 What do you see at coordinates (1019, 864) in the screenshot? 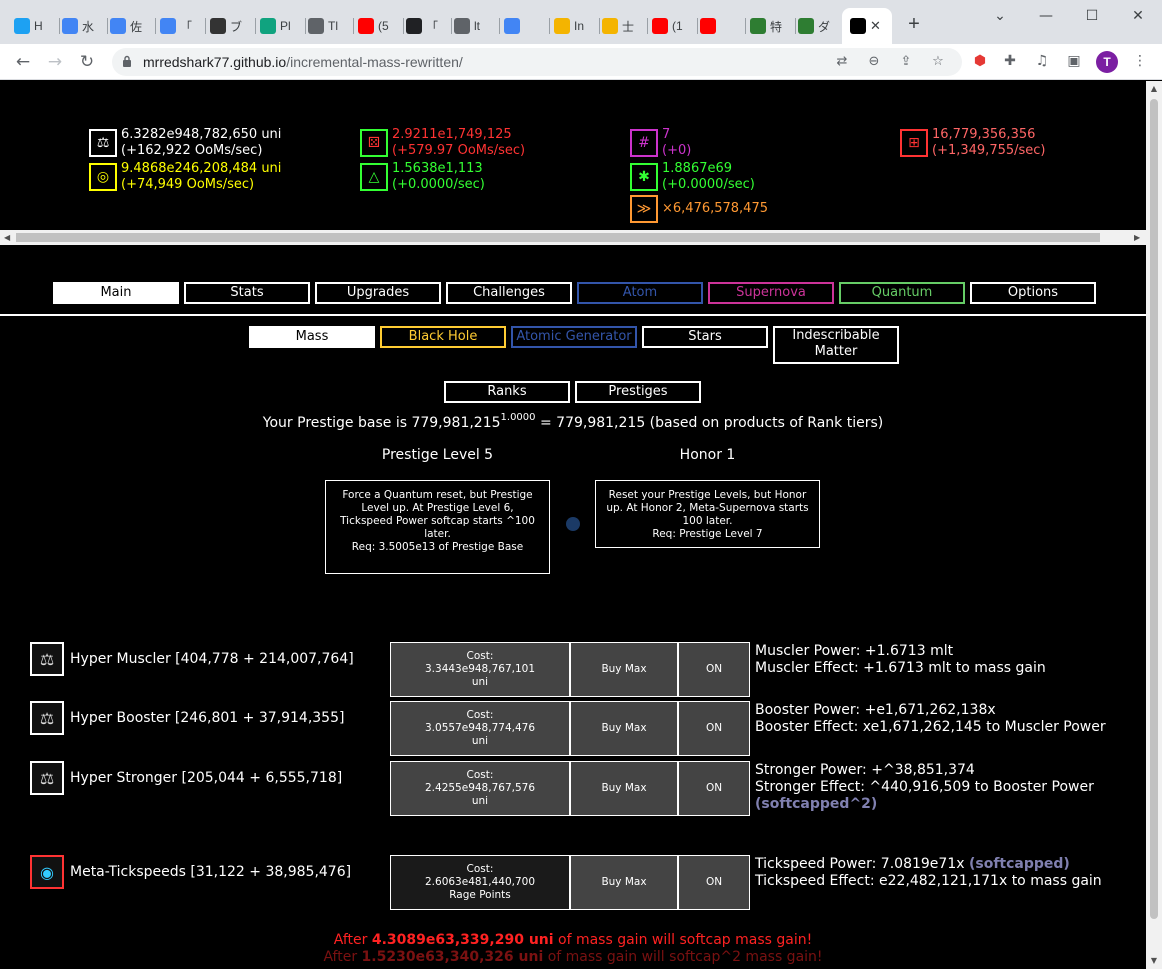
I see `softcap-label: (softcapped)` at bounding box center [1019, 864].